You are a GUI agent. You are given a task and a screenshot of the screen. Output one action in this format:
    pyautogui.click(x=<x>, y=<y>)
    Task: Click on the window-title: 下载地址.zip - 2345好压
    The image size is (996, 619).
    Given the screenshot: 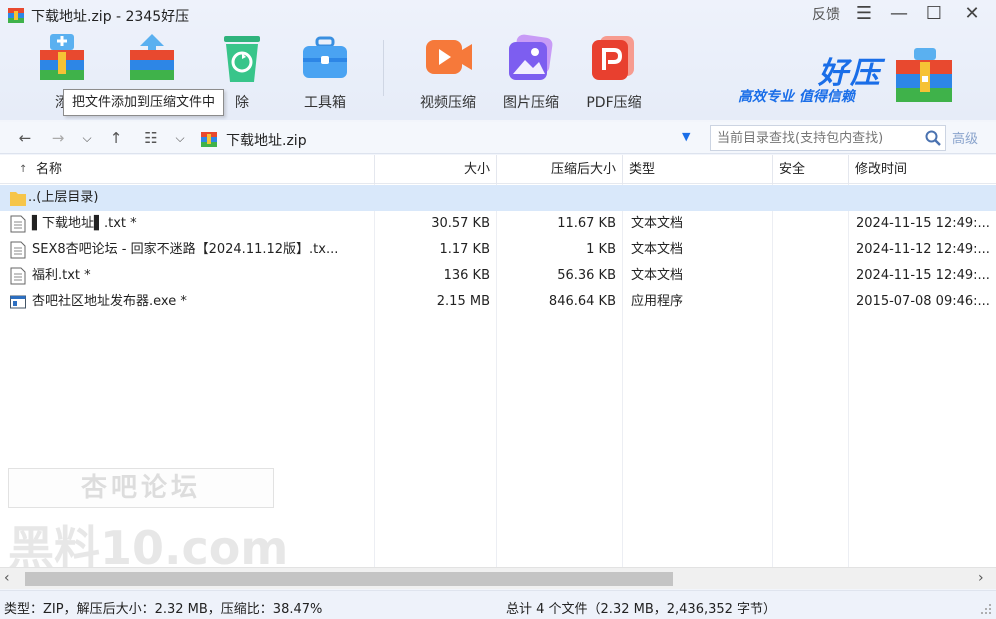 What is the action you would take?
    pyautogui.click(x=110, y=17)
    